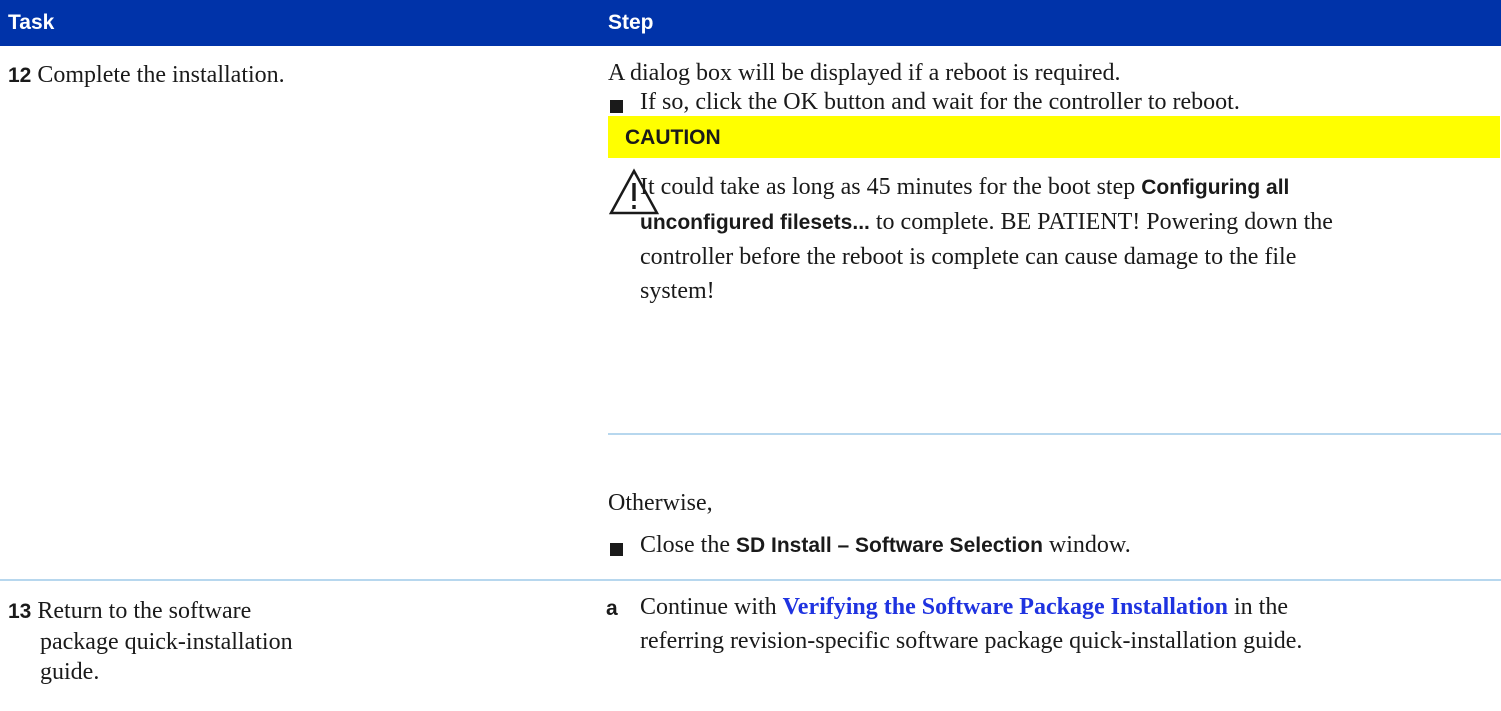 The height and width of the screenshot is (711, 1501). I want to click on caution-divider, so click(1054, 434).